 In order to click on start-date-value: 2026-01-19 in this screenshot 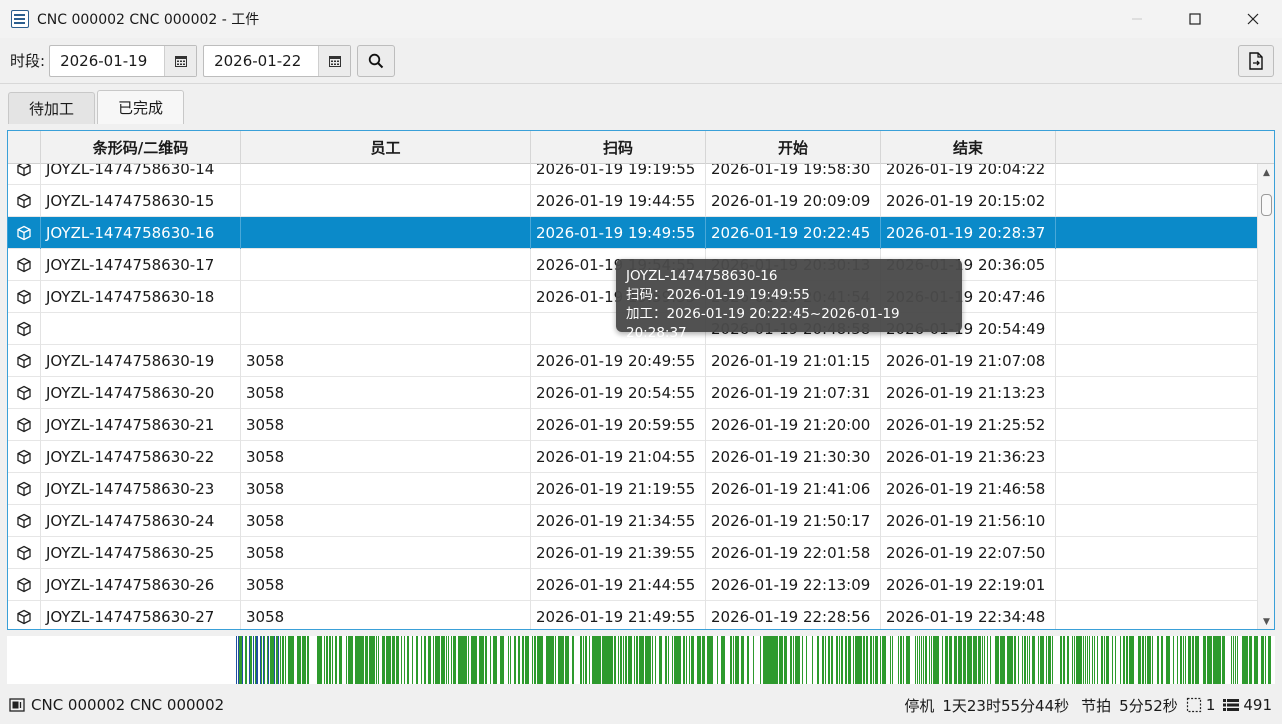, I will do `click(107, 61)`.